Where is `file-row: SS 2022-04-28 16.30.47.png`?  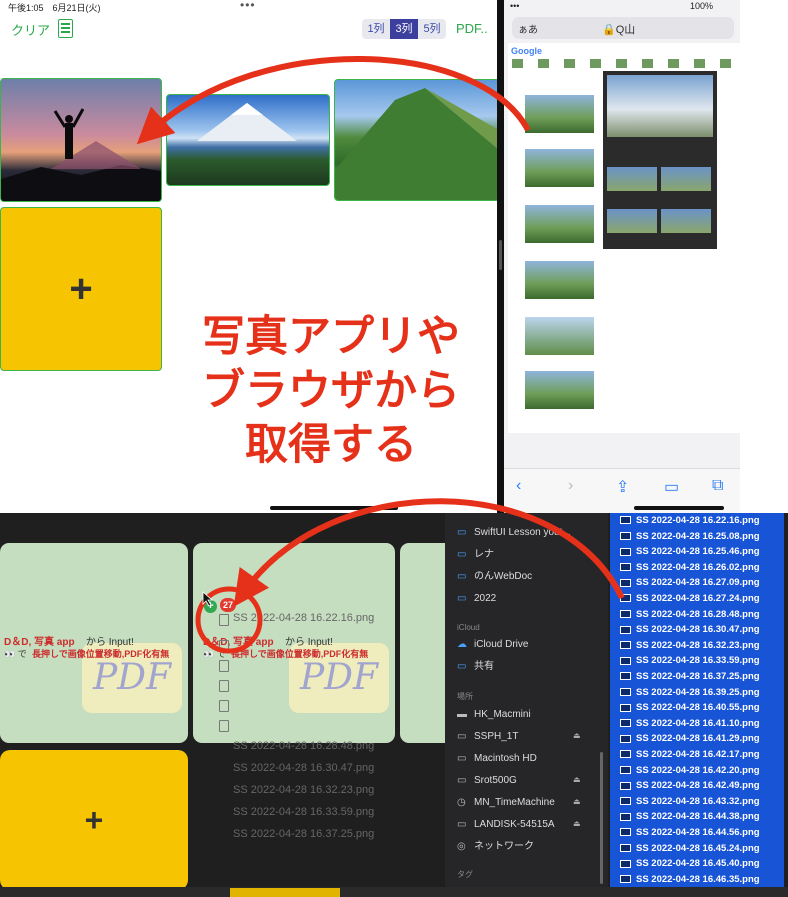
file-row: SS 2022-04-28 16.30.47.png is located at coordinates (690, 629).